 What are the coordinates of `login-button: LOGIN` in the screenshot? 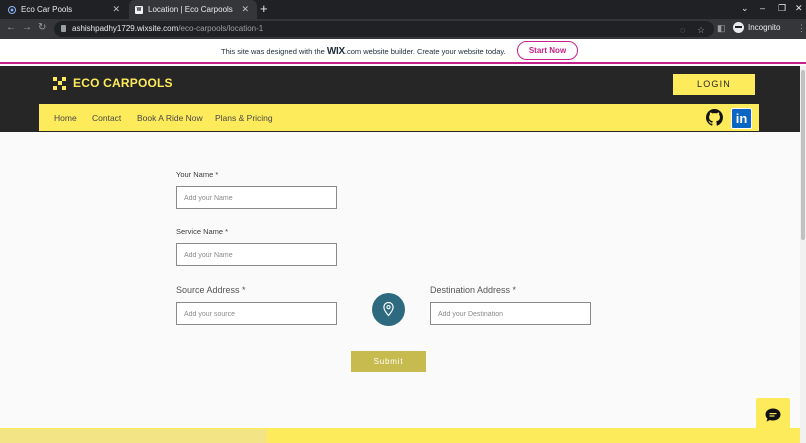 It's located at (714, 84).